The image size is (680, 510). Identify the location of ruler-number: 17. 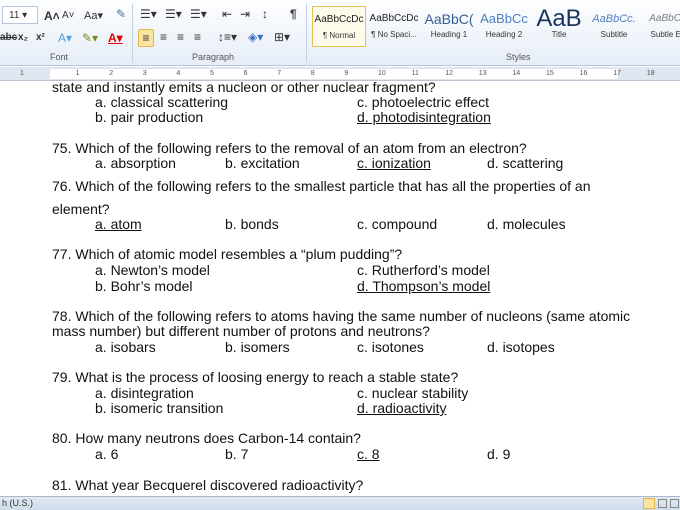
(617, 73).